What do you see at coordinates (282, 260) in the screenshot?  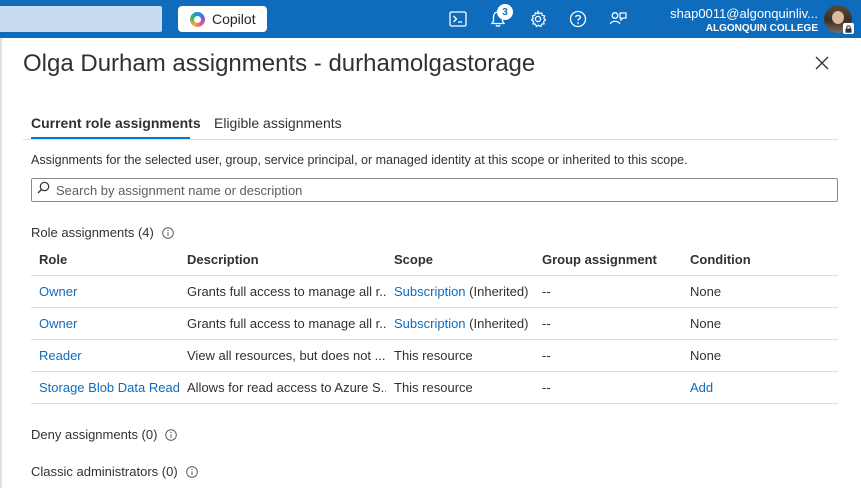 I see `column-header-description: Description` at bounding box center [282, 260].